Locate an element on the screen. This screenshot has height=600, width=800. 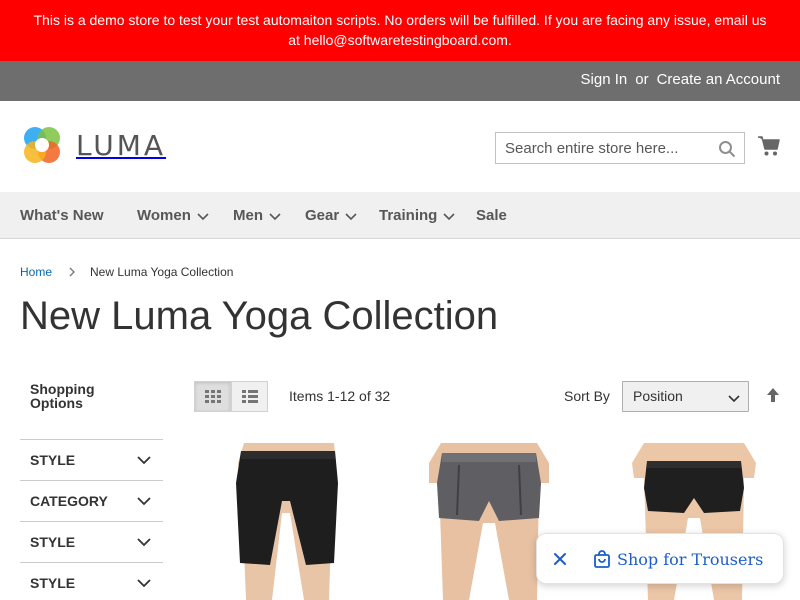
create-account-link: Create an Account is located at coordinates (718, 79).